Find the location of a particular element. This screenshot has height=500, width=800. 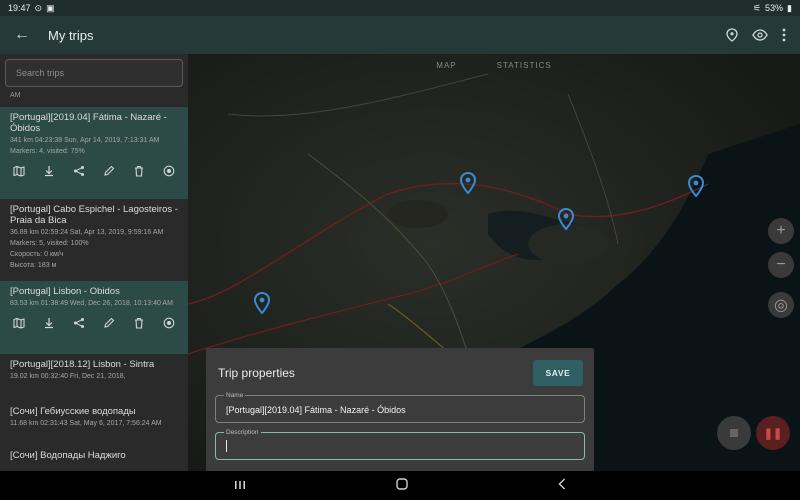

page-title: My trips is located at coordinates (71, 35).